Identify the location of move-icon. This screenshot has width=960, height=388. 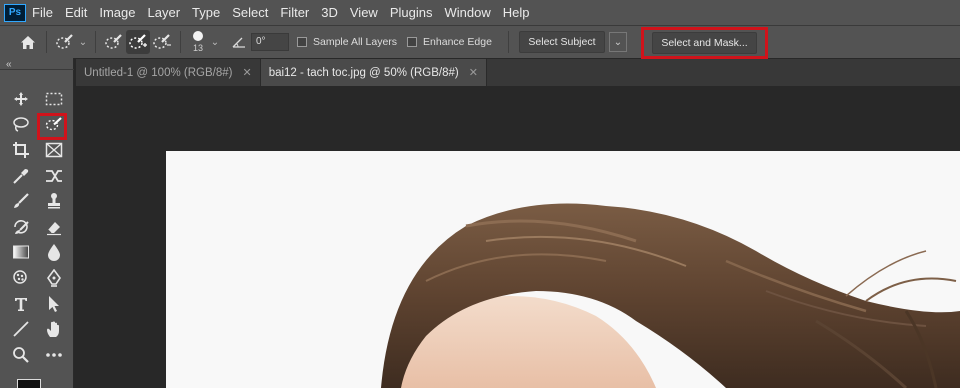
(20, 99).